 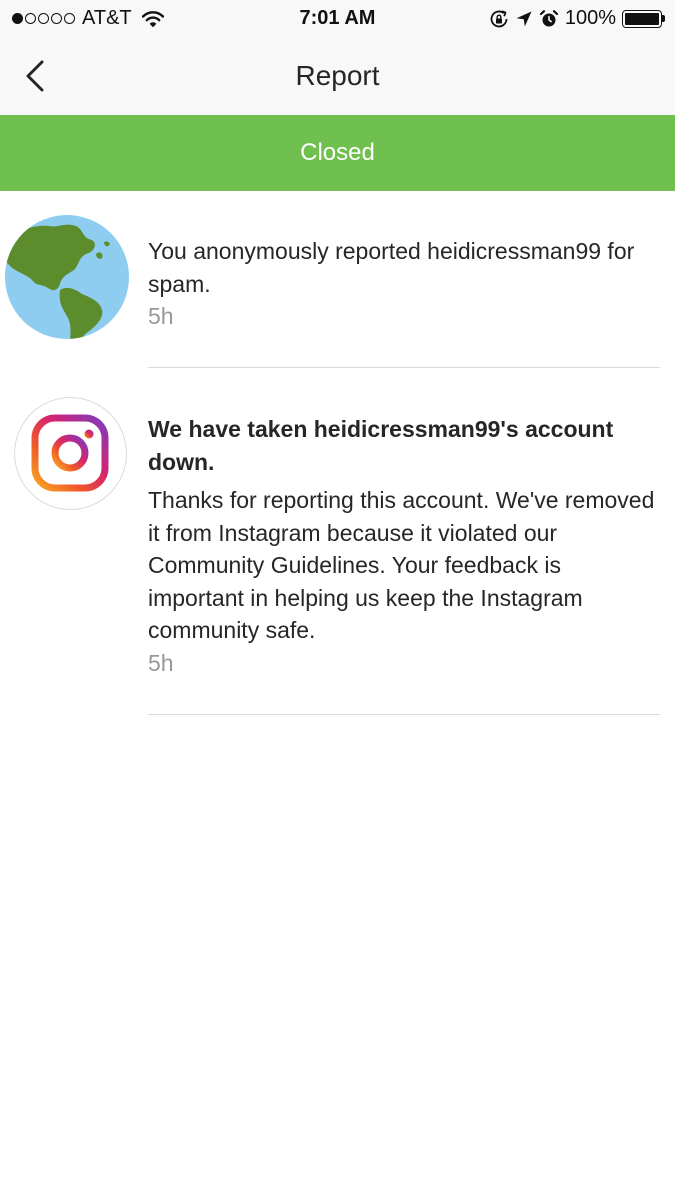 I want to click on page-title: Report, so click(x=337, y=75).